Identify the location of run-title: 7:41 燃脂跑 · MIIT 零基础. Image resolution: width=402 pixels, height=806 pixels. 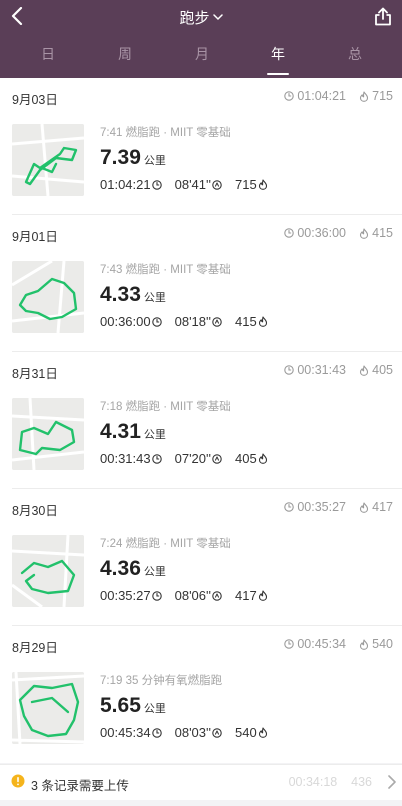
(165, 133).